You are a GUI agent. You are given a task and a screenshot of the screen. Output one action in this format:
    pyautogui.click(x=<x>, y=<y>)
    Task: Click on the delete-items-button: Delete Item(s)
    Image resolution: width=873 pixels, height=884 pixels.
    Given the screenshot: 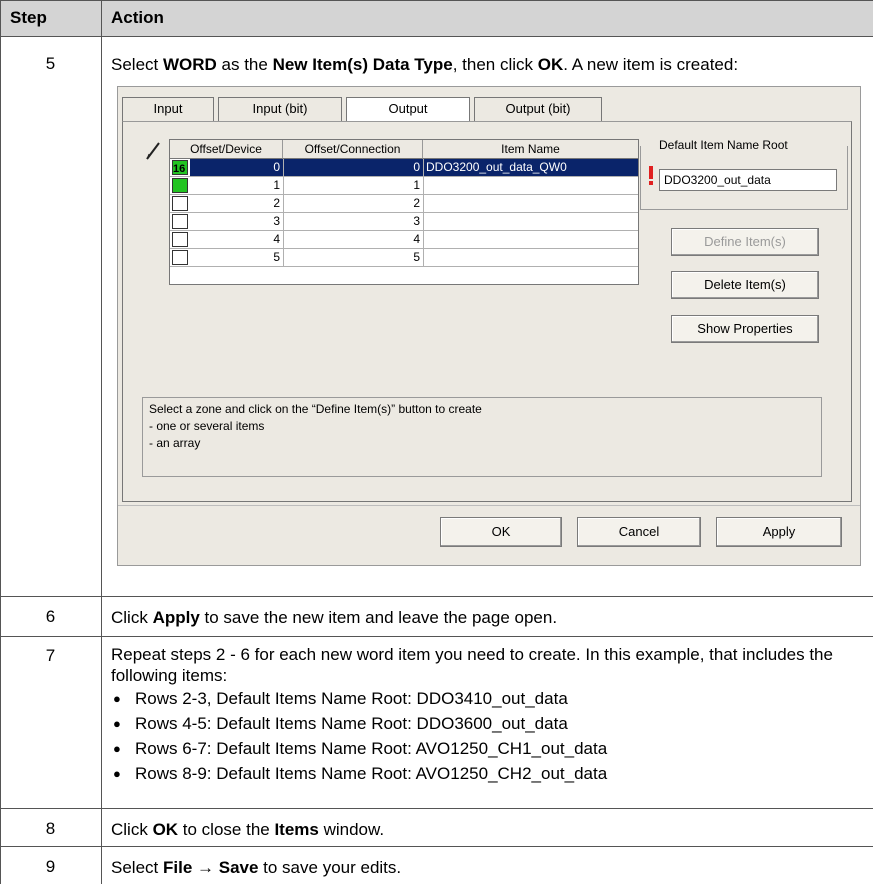 What is the action you would take?
    pyautogui.click(x=745, y=285)
    